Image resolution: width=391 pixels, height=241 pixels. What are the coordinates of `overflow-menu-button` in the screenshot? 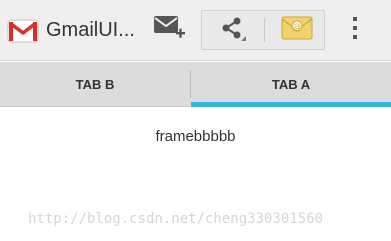 It's located at (355, 30).